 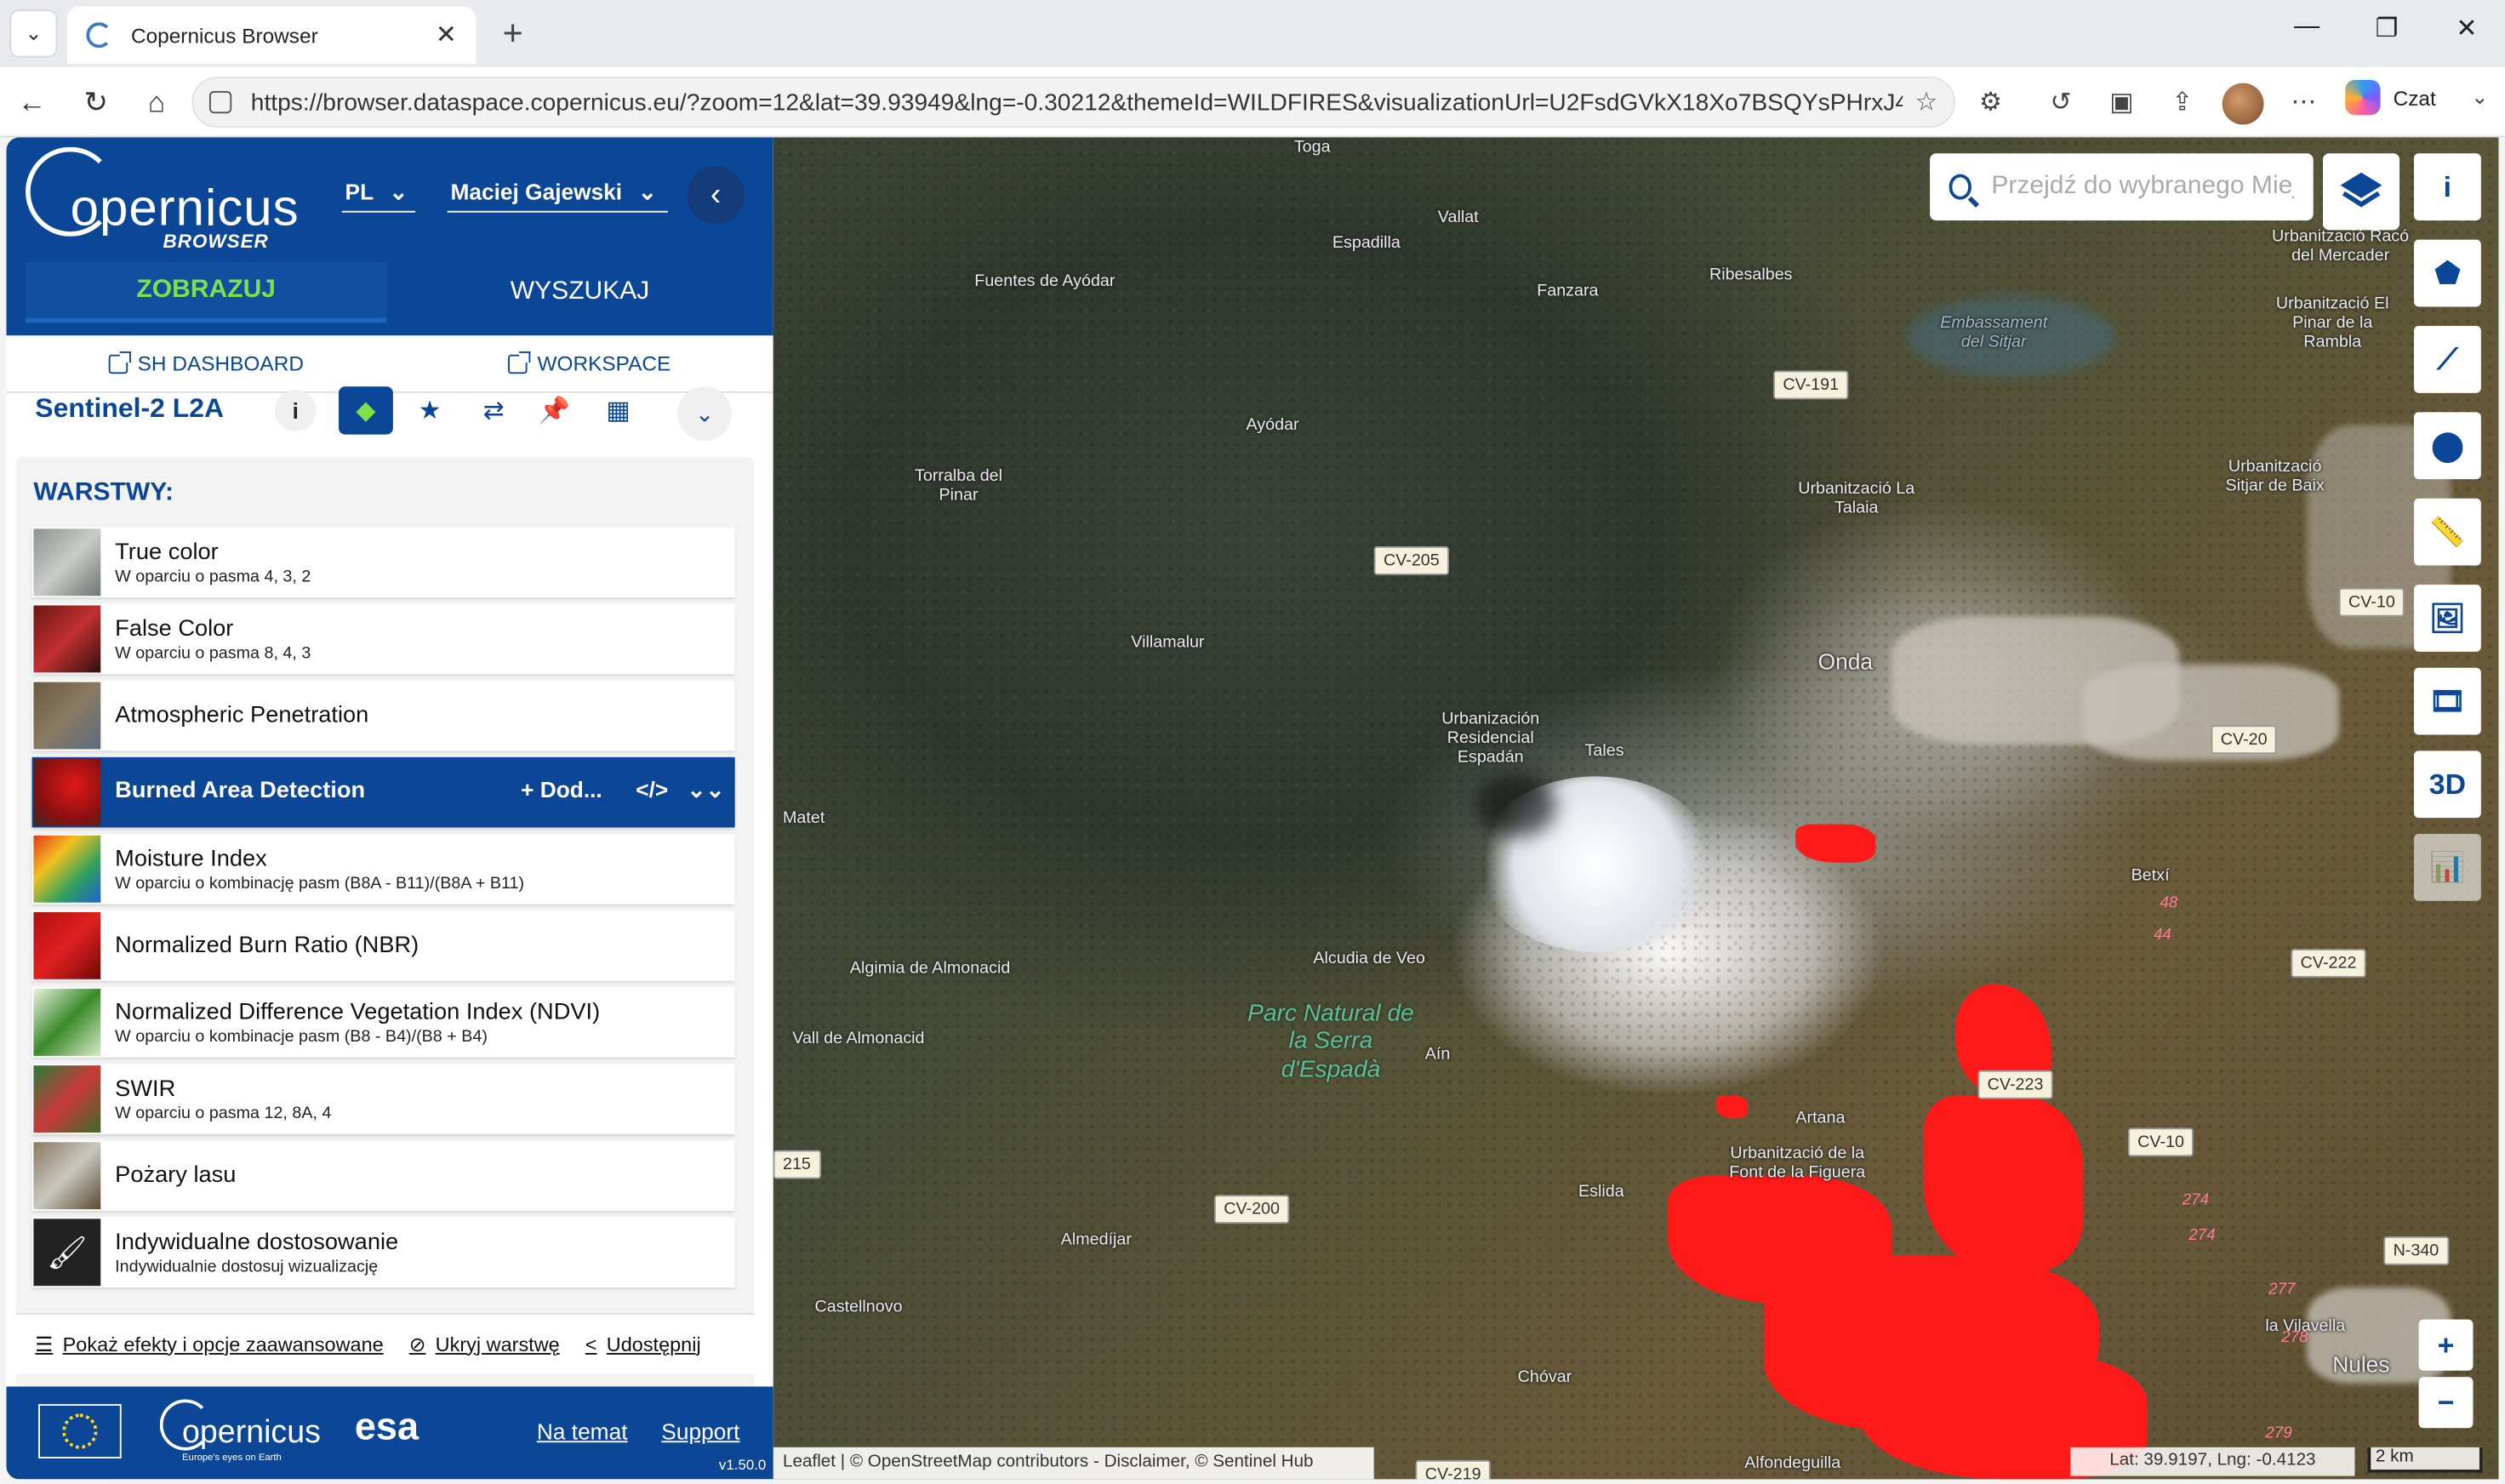 I want to click on chevron-down-icon: ⌄, so click(x=2479, y=97).